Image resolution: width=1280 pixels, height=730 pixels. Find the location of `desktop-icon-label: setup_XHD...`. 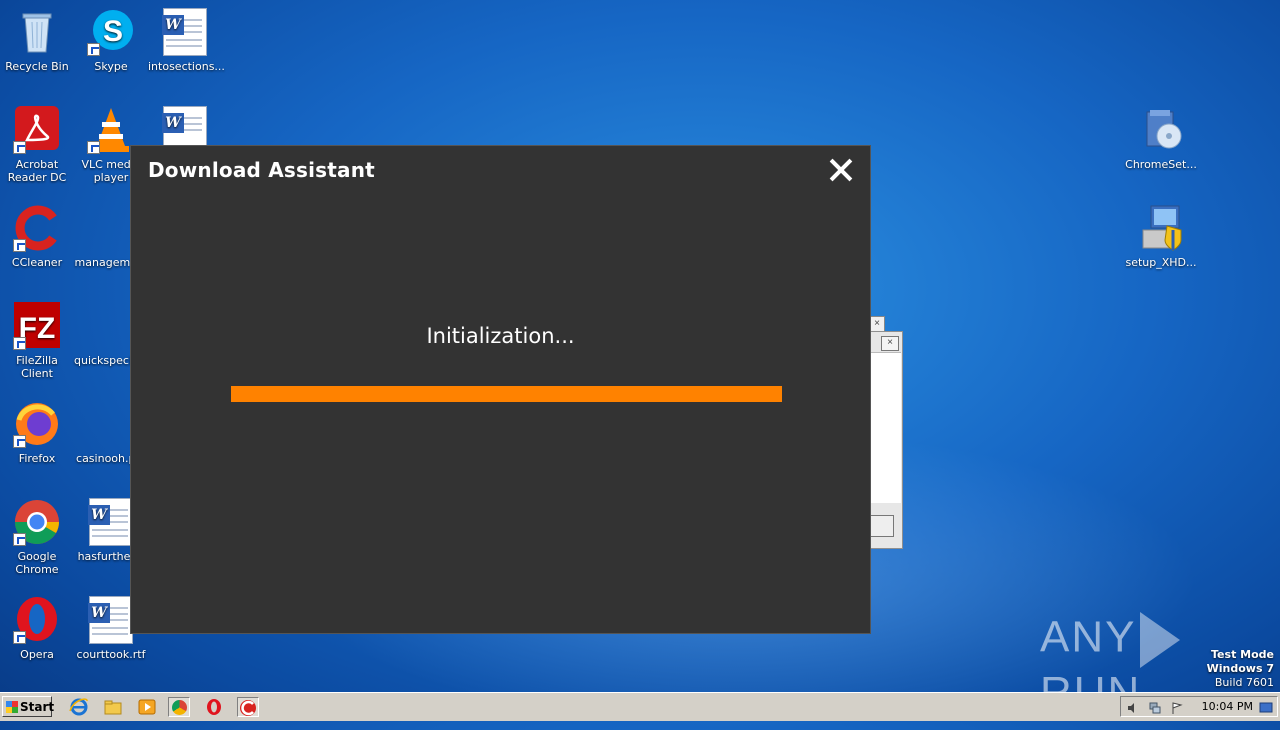

desktop-icon-label: setup_XHD... is located at coordinates (1161, 262).